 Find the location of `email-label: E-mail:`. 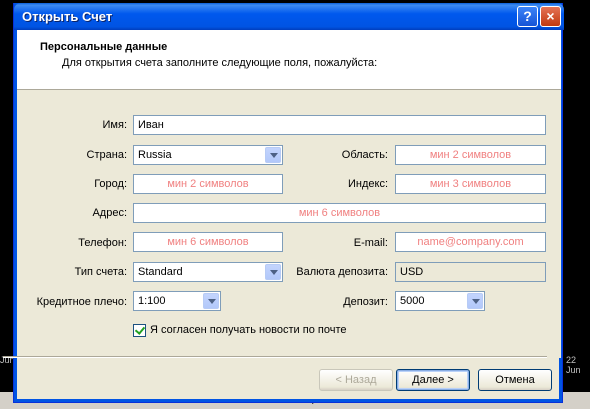

email-label: E-mail: is located at coordinates (370, 243).